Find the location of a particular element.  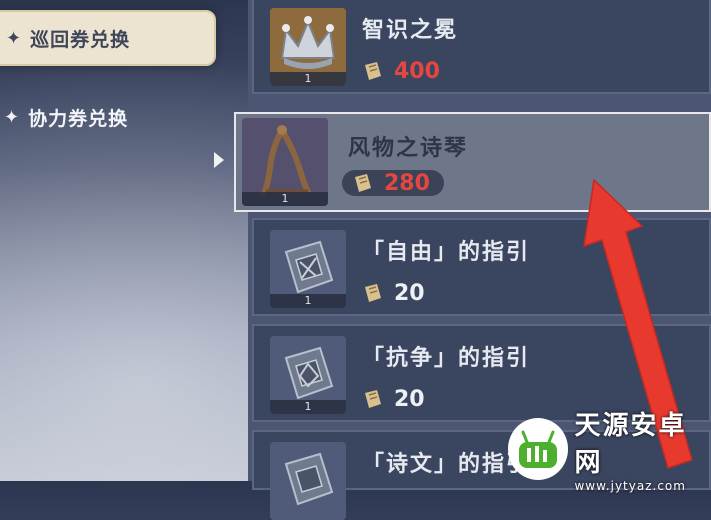

shop-item-row-selected: 1 风物之诗琴 280 is located at coordinates (472, 162).